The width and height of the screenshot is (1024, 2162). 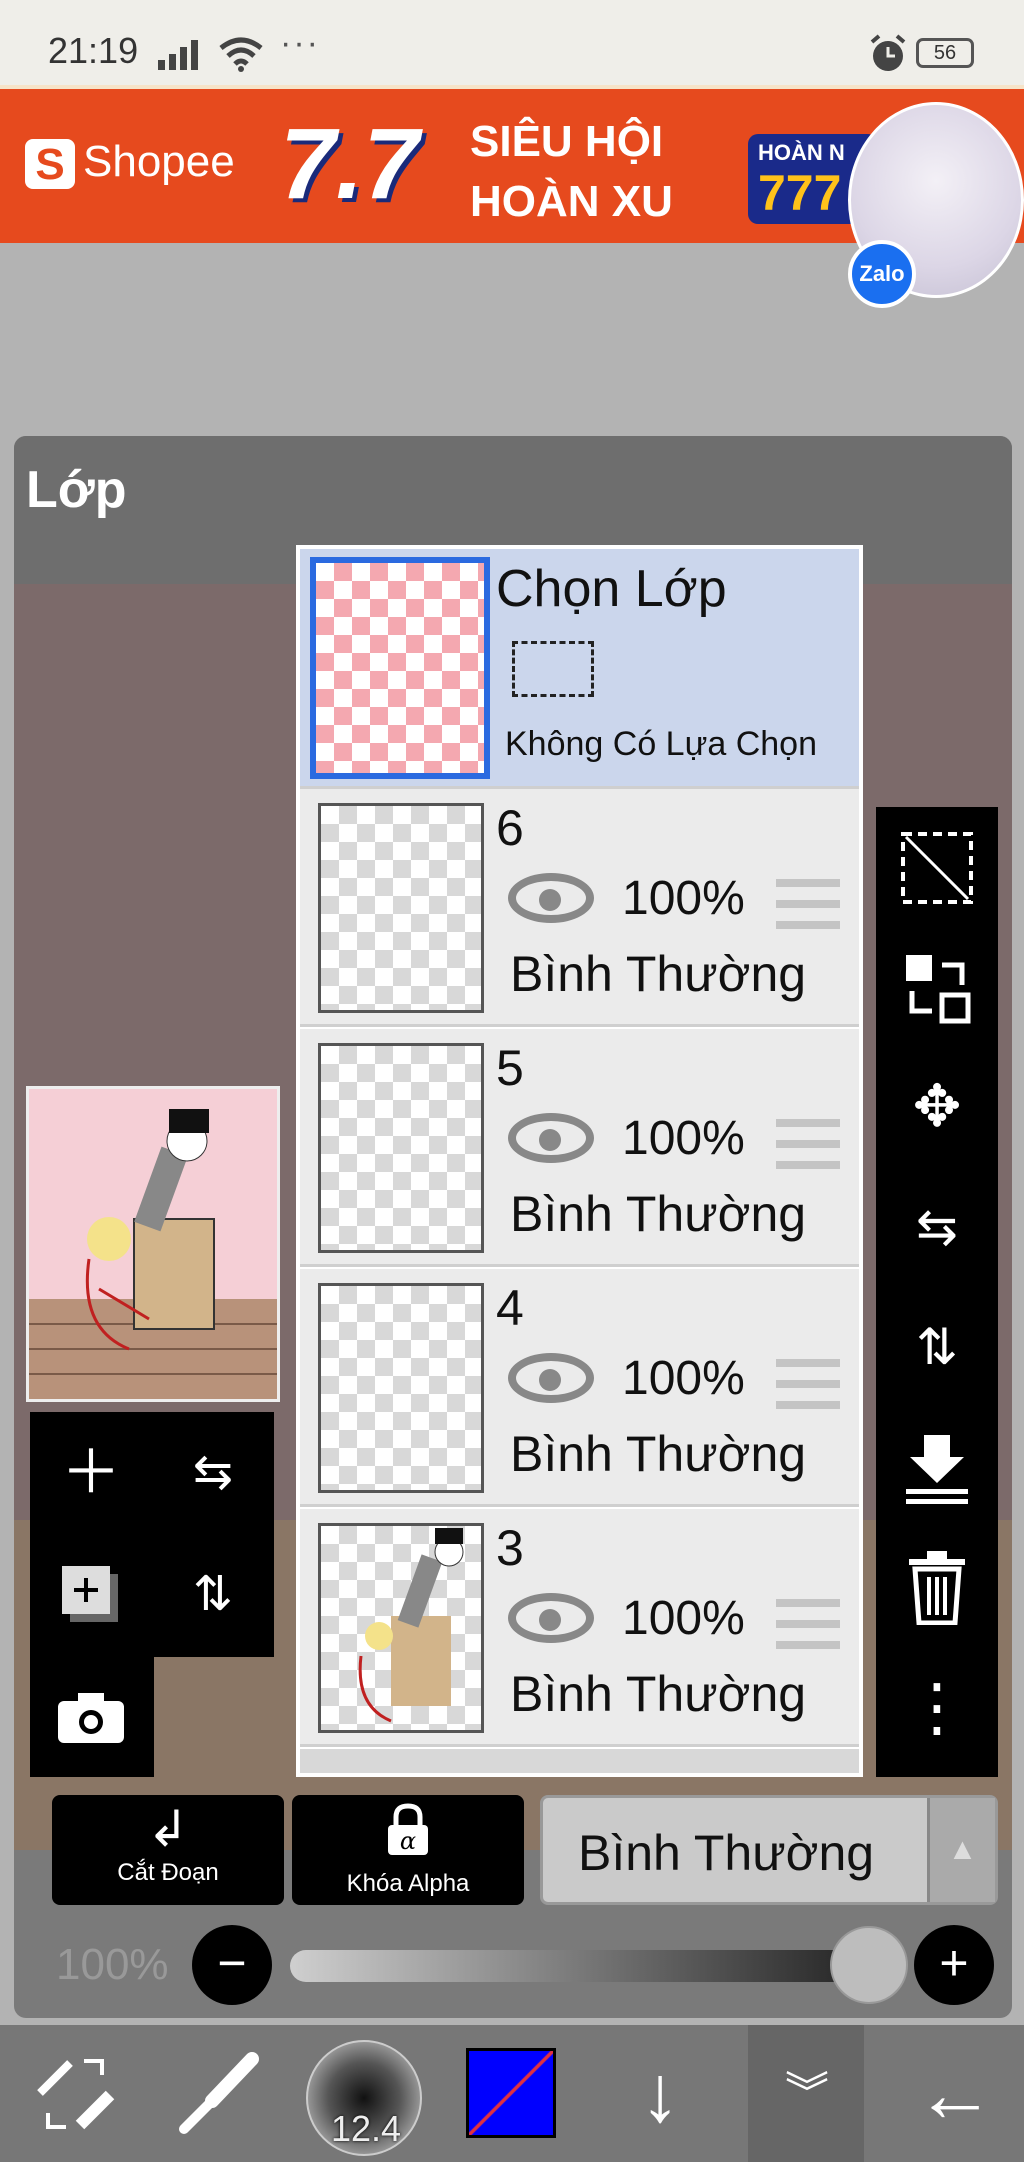 I want to click on flip-vertical-layer-button: ⇅, so click(x=937, y=1347).